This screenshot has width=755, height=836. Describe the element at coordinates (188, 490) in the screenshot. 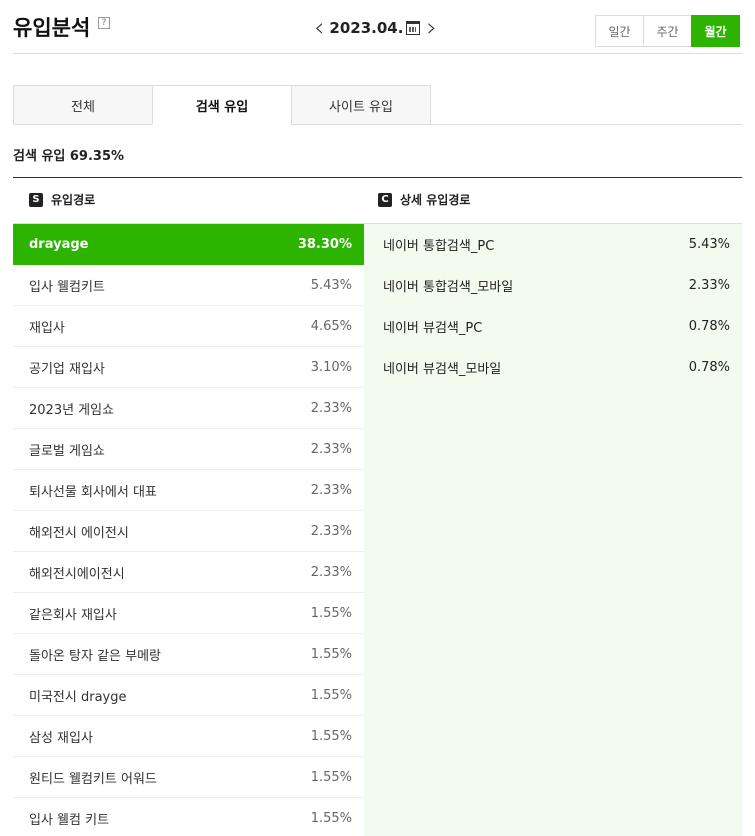

I see `keyword-row: 퇴사선물 회사에서 대표 2.33%` at that location.